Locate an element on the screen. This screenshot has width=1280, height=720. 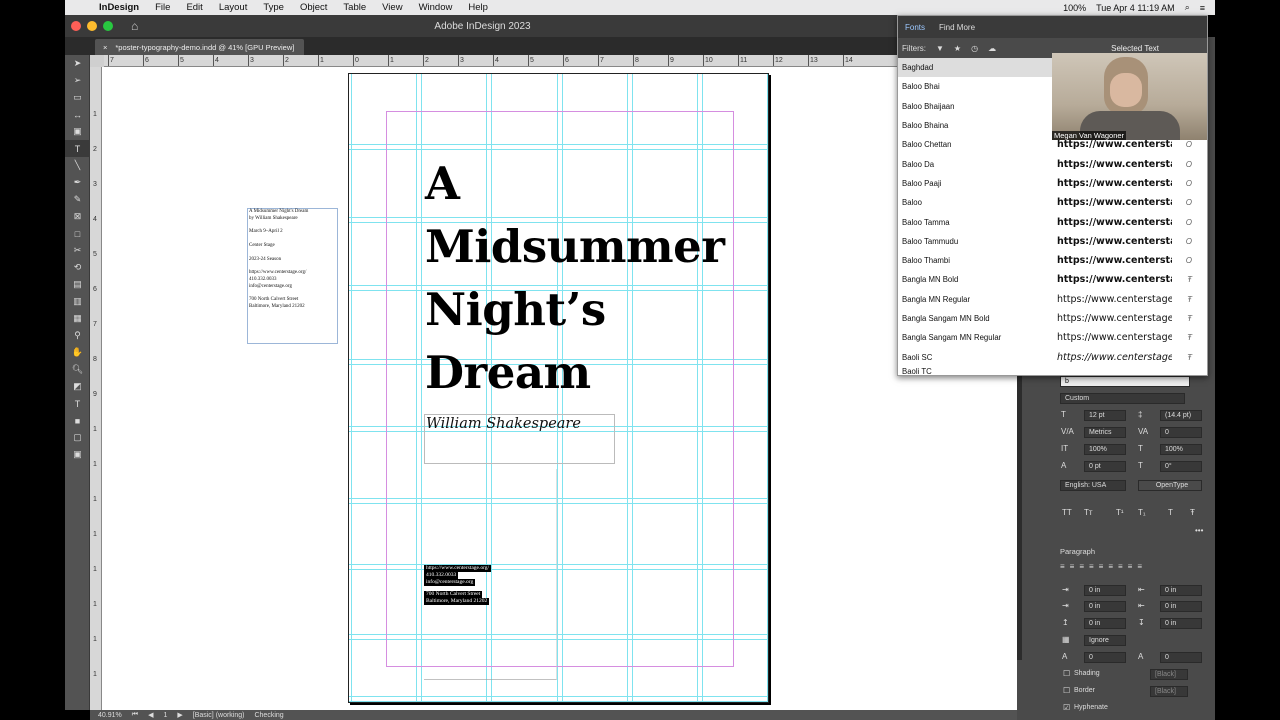
font-list-item: Baloo Da https://www.centerstage O is located at coordinates (1052, 163).